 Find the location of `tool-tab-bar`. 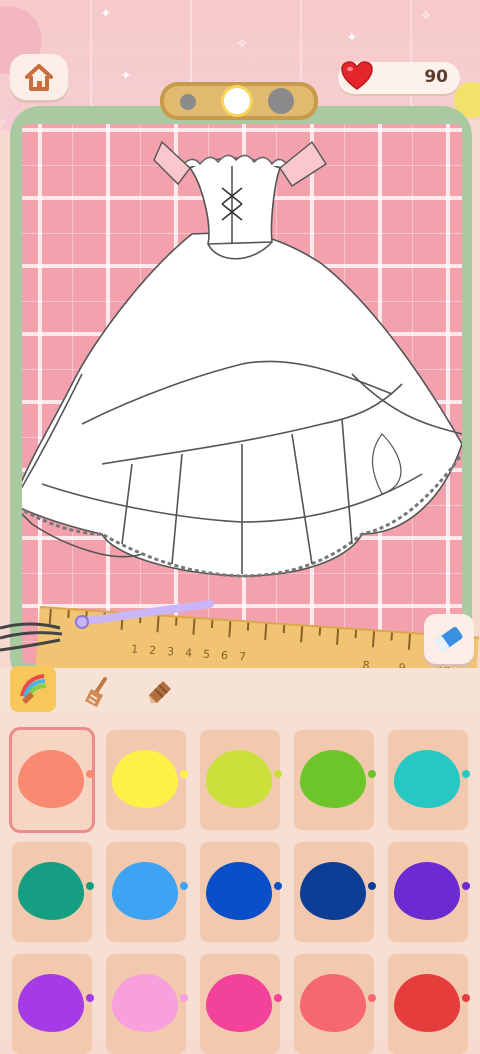

tool-tab-bar is located at coordinates (240, 689).